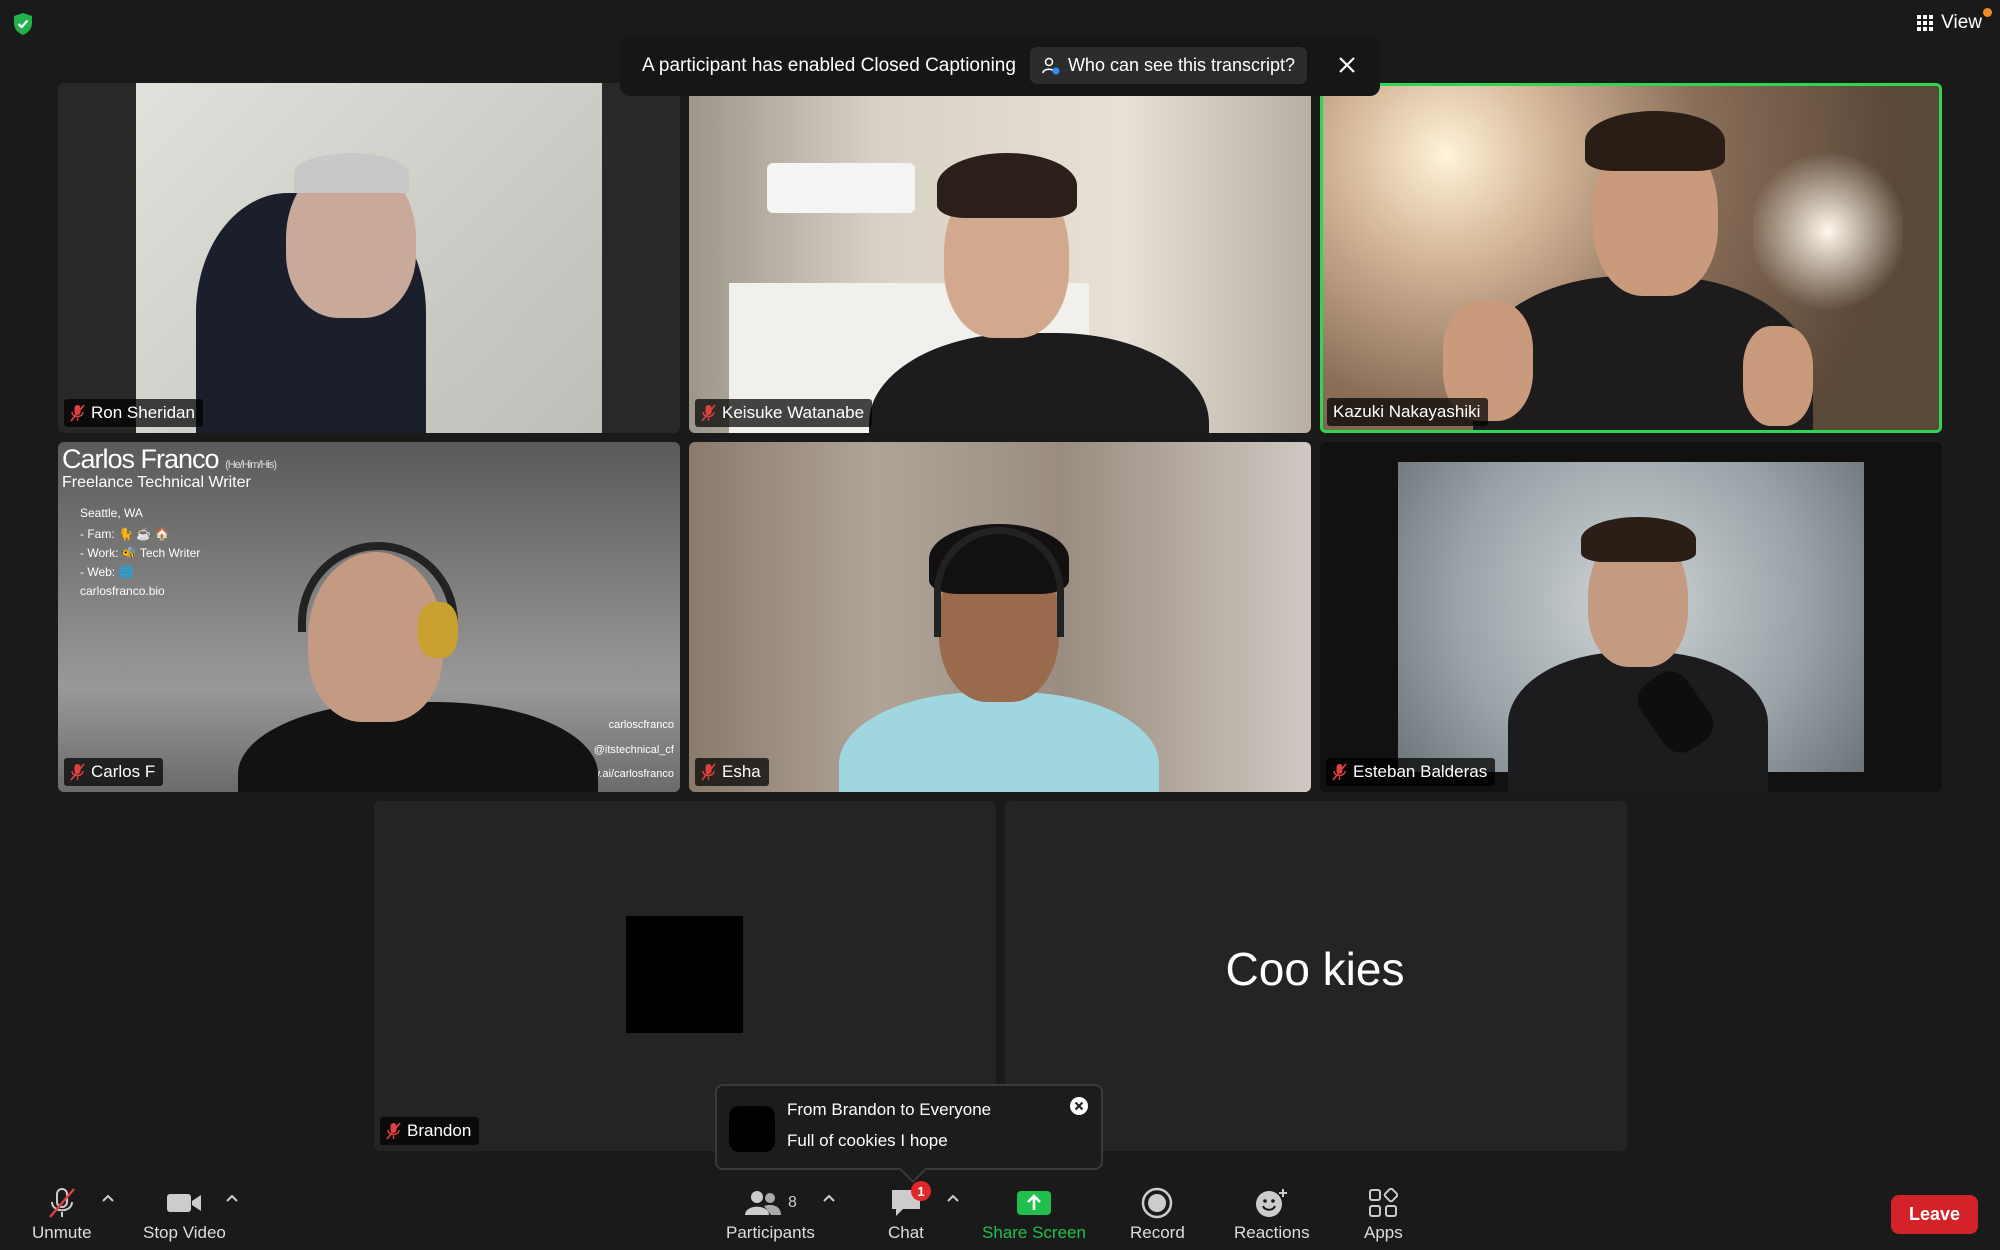 The image size is (2000, 1250). What do you see at coordinates (23, 24) in the screenshot?
I see `security-shield-icon` at bounding box center [23, 24].